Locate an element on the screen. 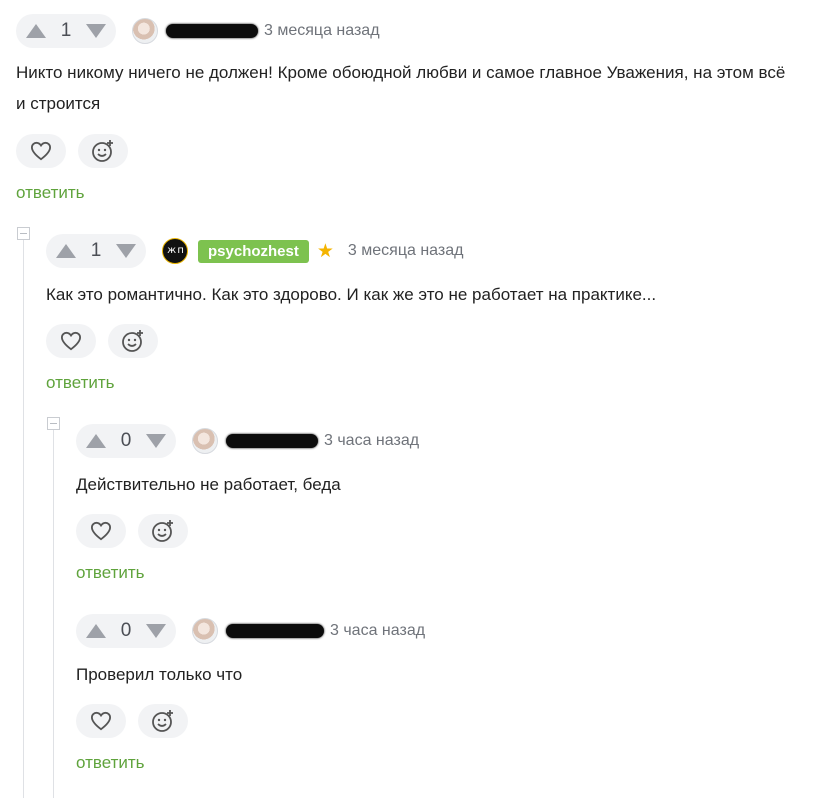  author-nickname: psychozhest is located at coordinates (253, 251).